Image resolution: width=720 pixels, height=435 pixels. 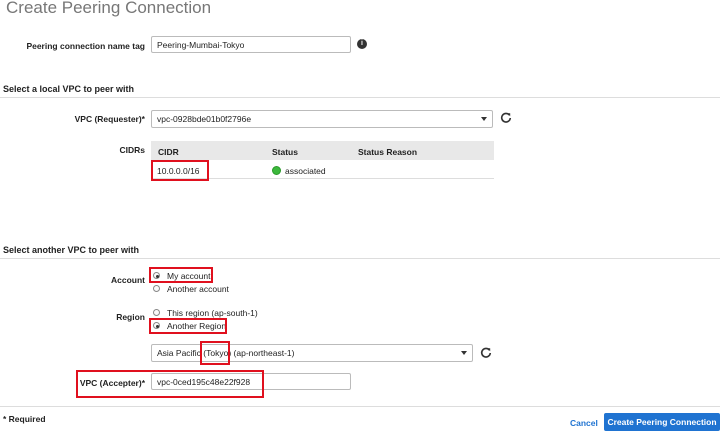 I want to click on cidrs-label: CIDRs, so click(x=132, y=150).